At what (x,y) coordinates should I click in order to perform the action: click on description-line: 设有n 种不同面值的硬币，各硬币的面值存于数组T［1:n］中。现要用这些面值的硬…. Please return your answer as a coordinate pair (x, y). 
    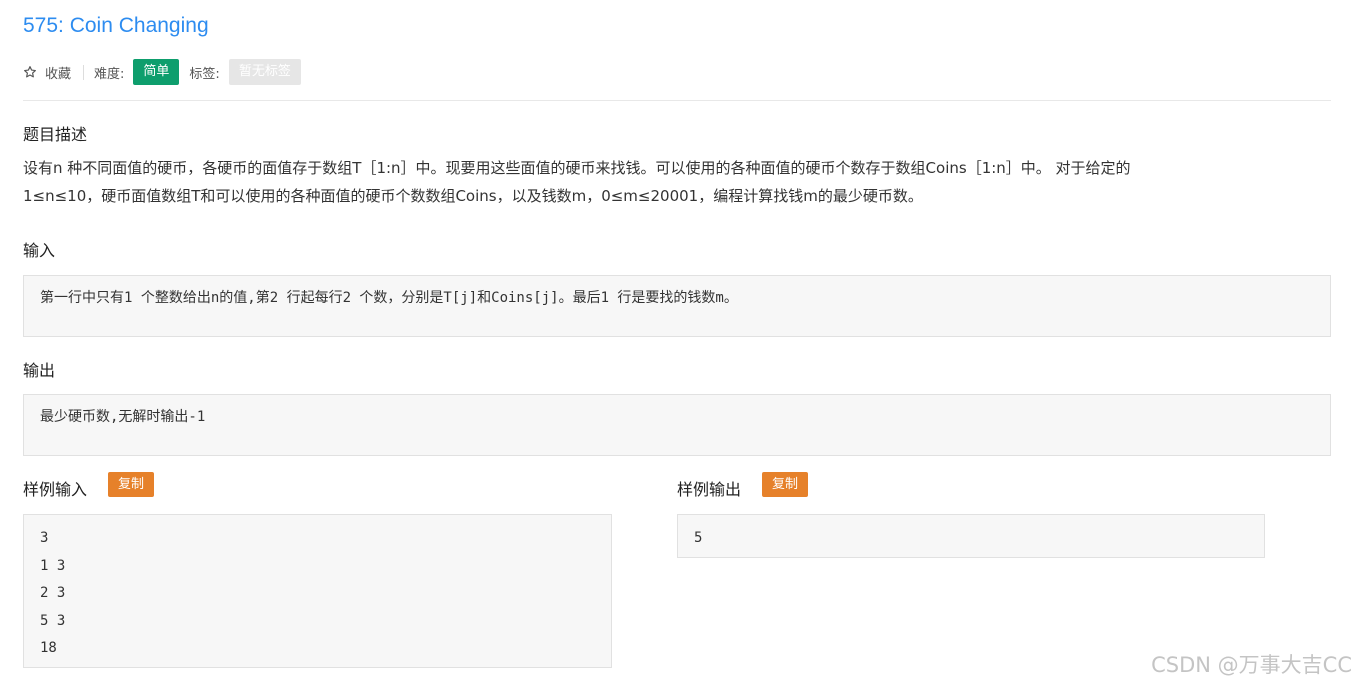
    Looking at the image, I should click on (577, 168).